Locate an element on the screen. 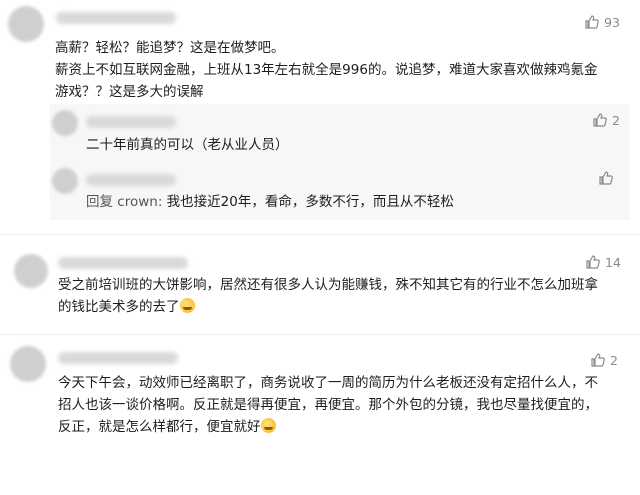 This screenshot has height=495, width=640. comment-text-line: 游戏？？这是多大的误解 is located at coordinates (129, 92).